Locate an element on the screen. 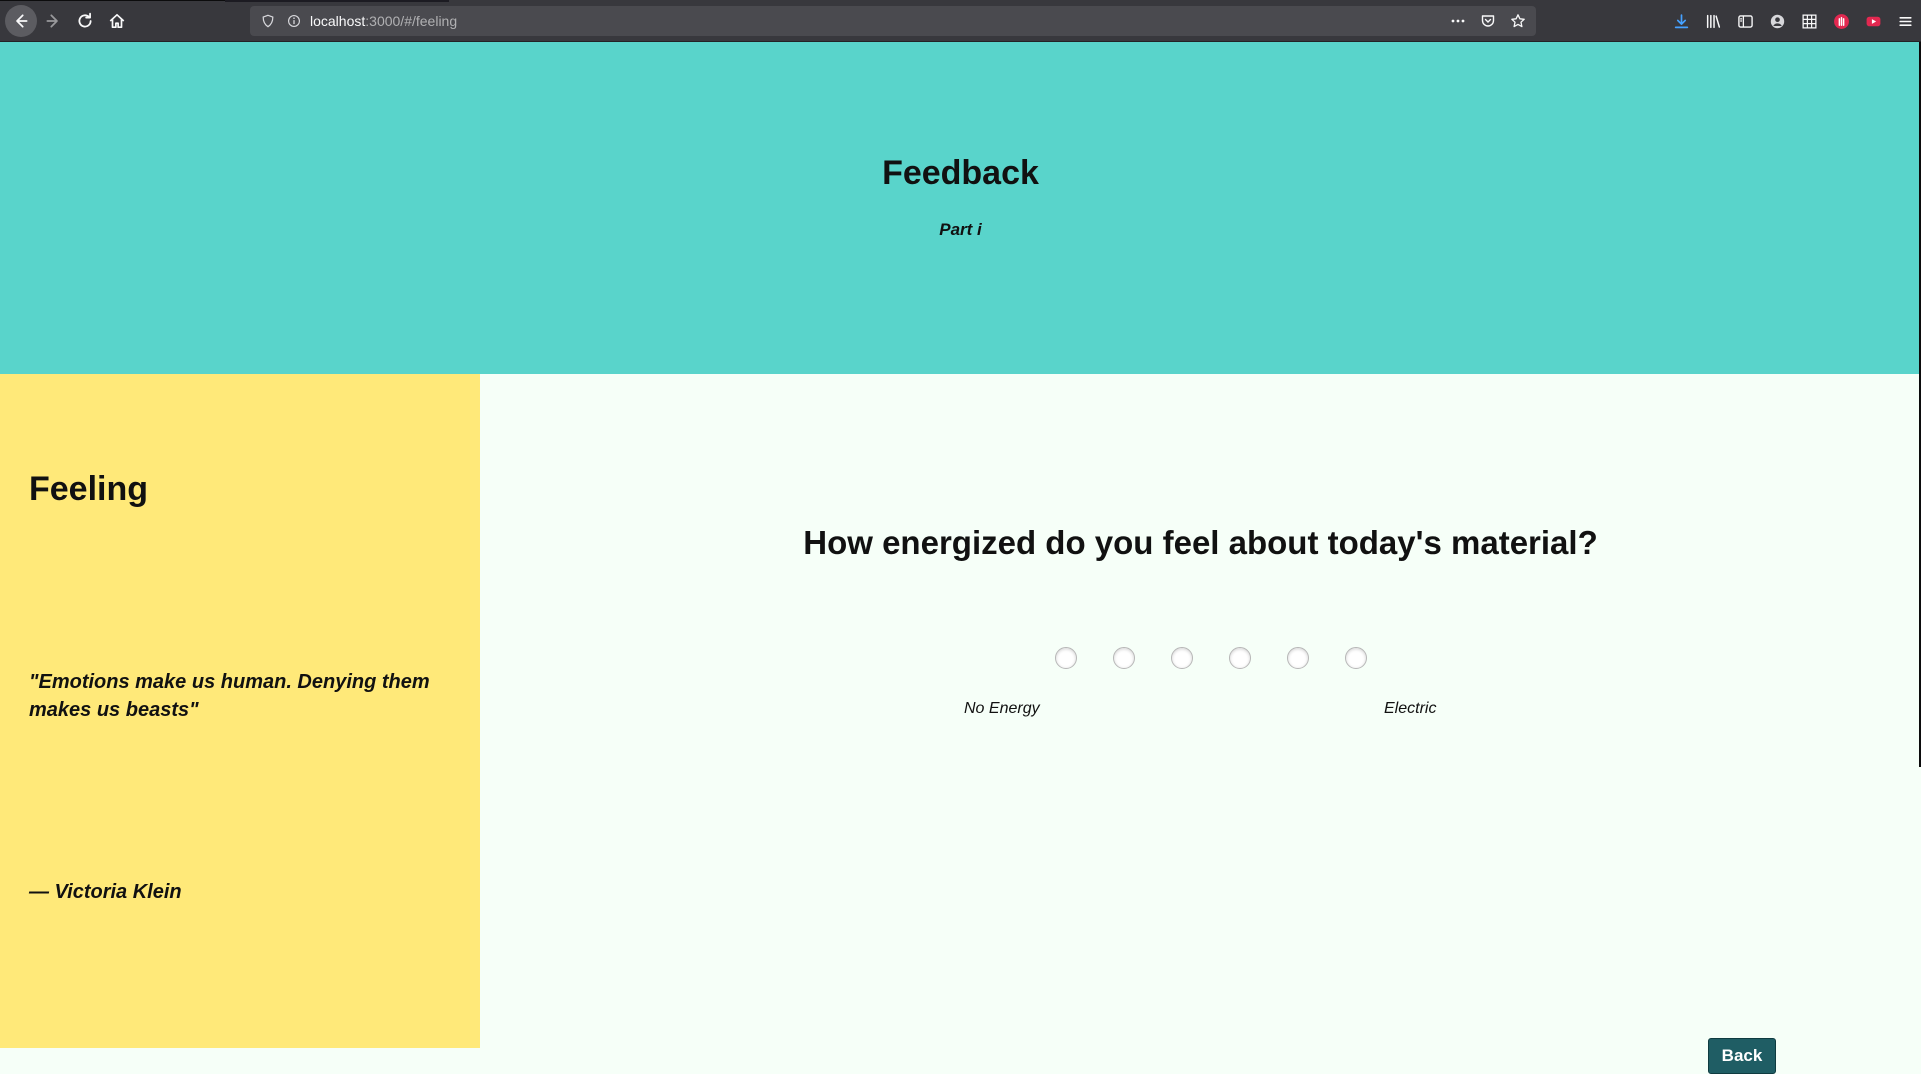  home-button is located at coordinates (117, 21).